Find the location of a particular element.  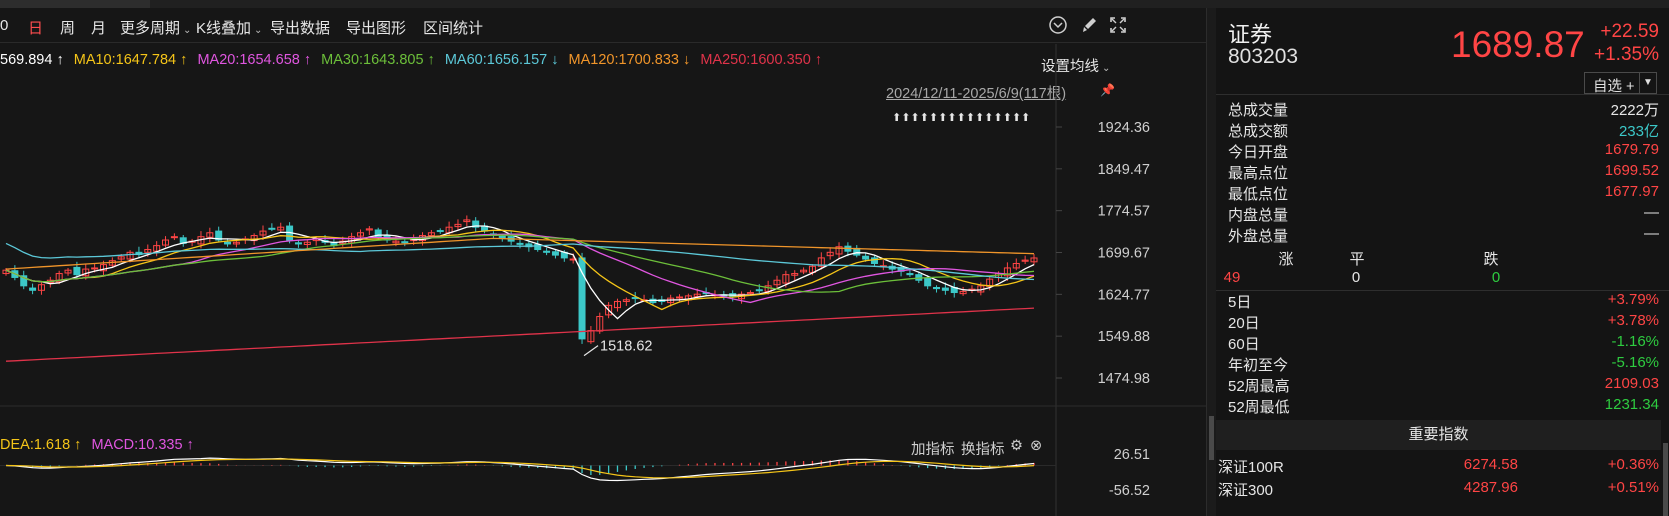

stat-value: 233亿 is located at coordinates (1638, 131).